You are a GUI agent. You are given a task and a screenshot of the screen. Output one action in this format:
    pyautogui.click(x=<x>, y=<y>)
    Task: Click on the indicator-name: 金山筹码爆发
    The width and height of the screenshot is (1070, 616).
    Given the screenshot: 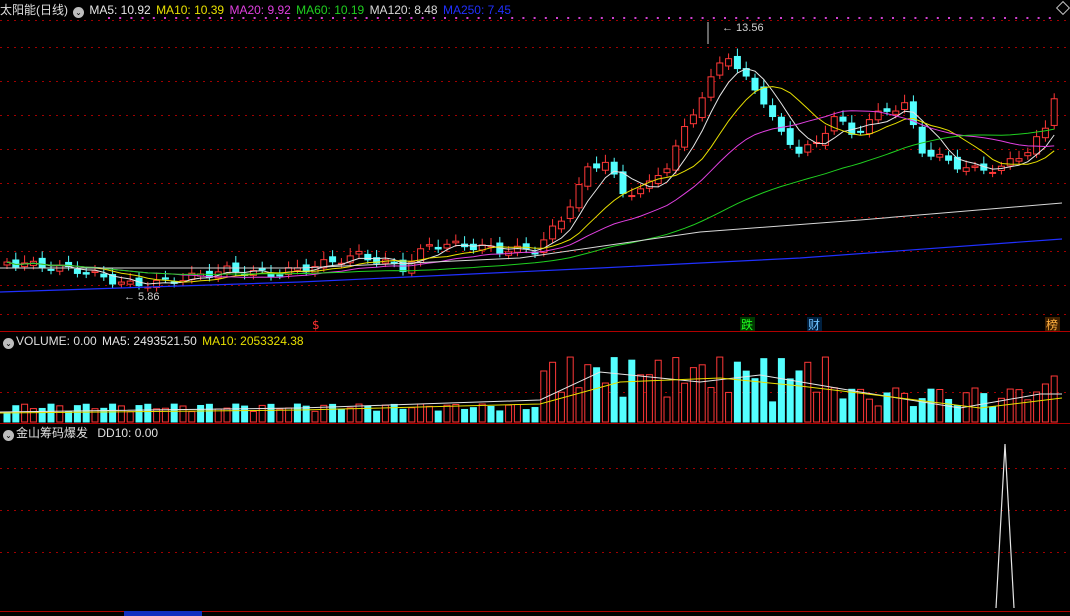 What is the action you would take?
    pyautogui.click(x=52, y=433)
    